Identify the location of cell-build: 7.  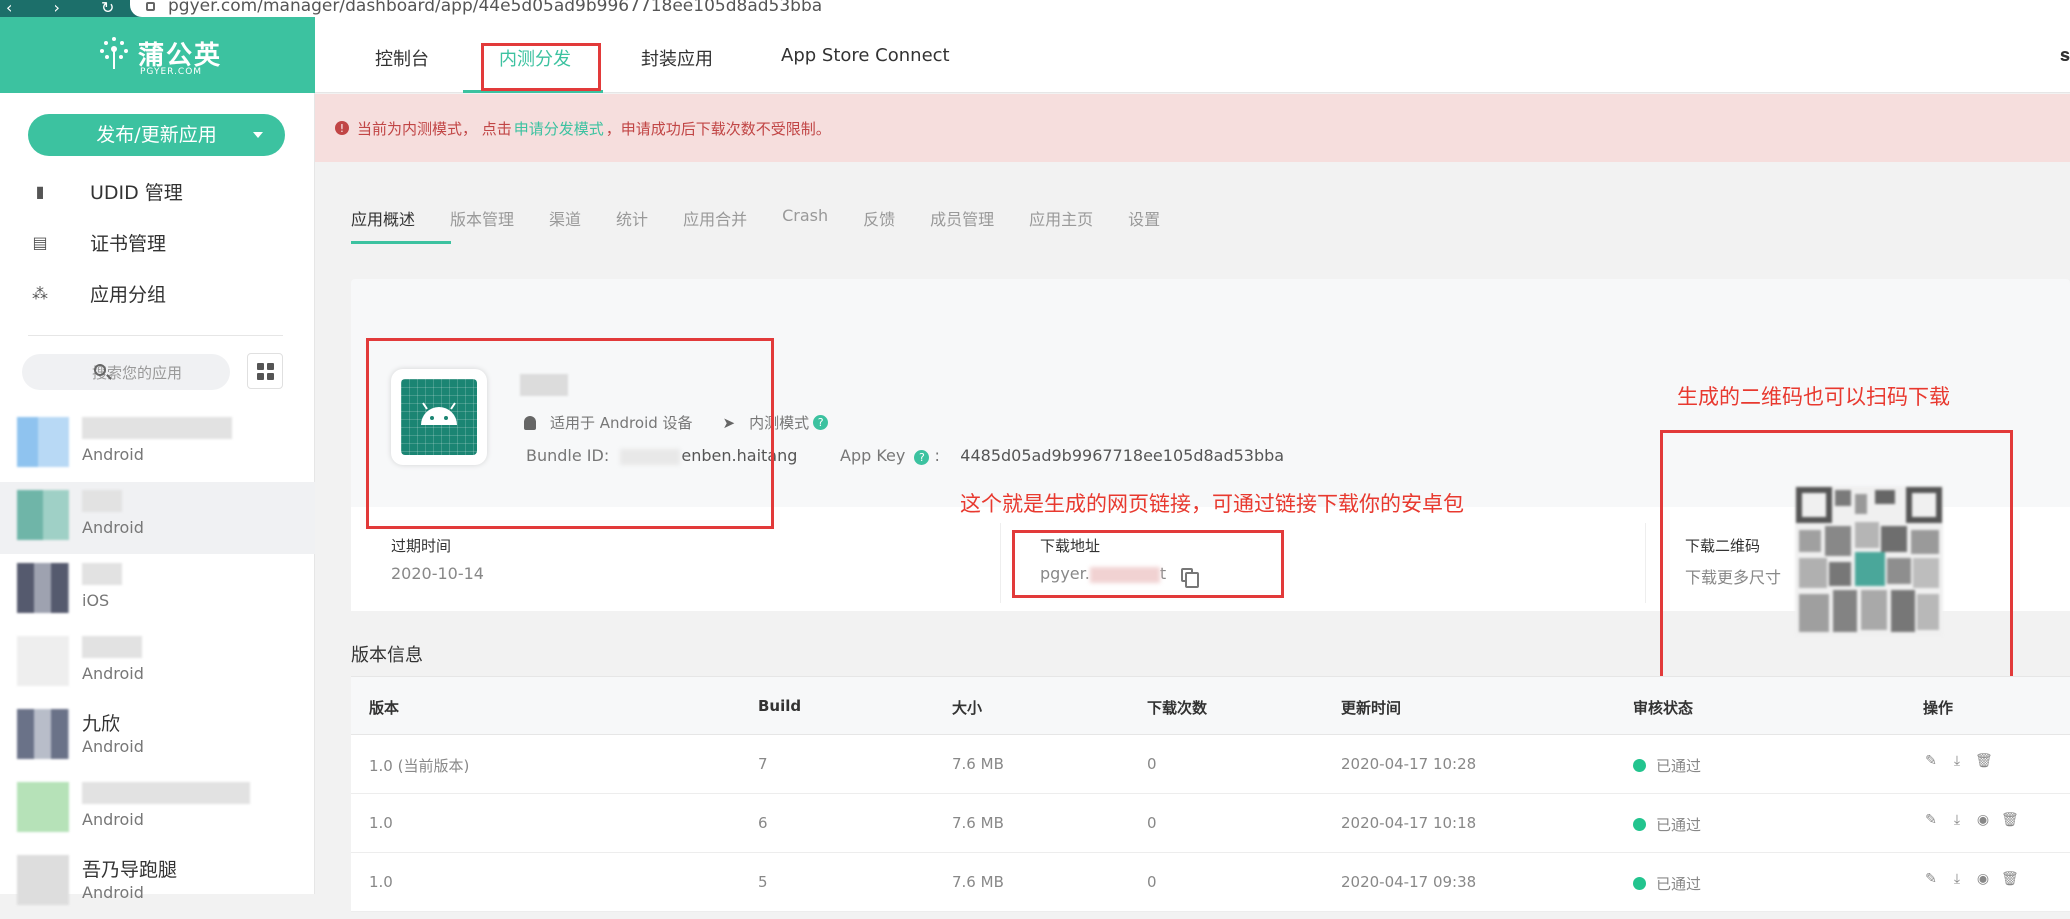
(763, 764).